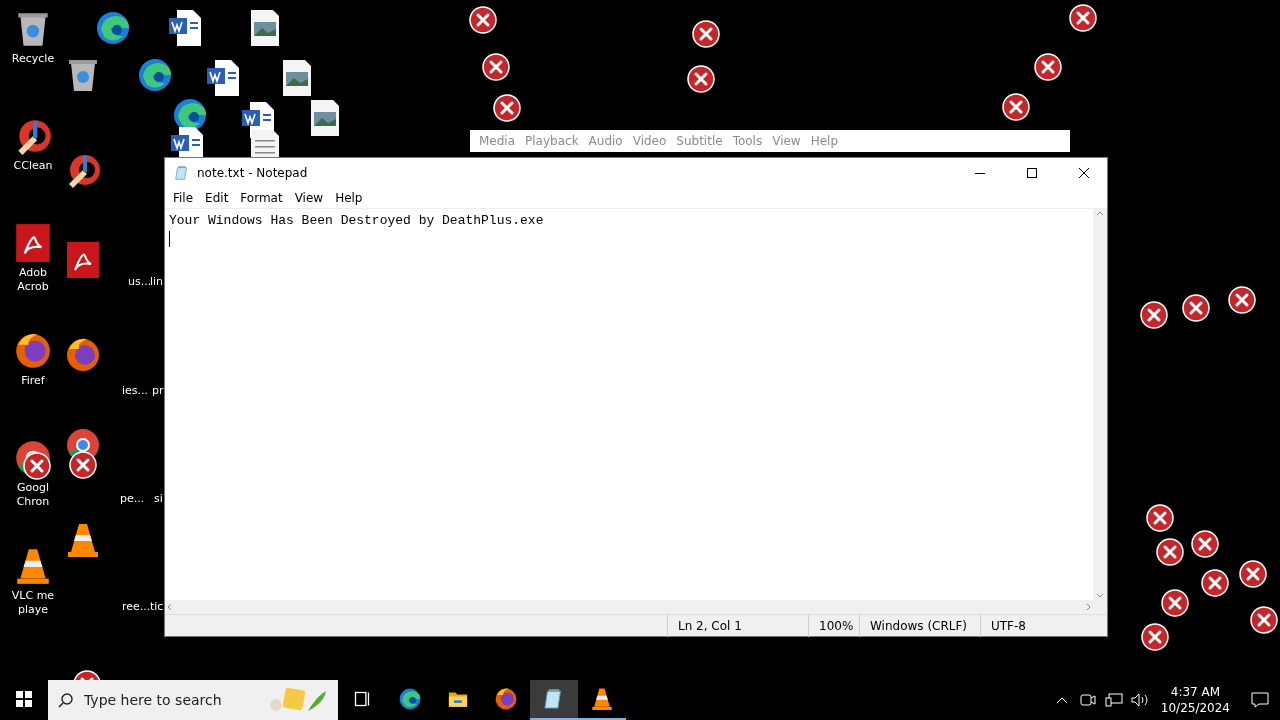 This screenshot has height=720, width=1280. Describe the element at coordinates (737, 625) in the screenshot. I see `status-field: Ln 2, Col 1` at that location.